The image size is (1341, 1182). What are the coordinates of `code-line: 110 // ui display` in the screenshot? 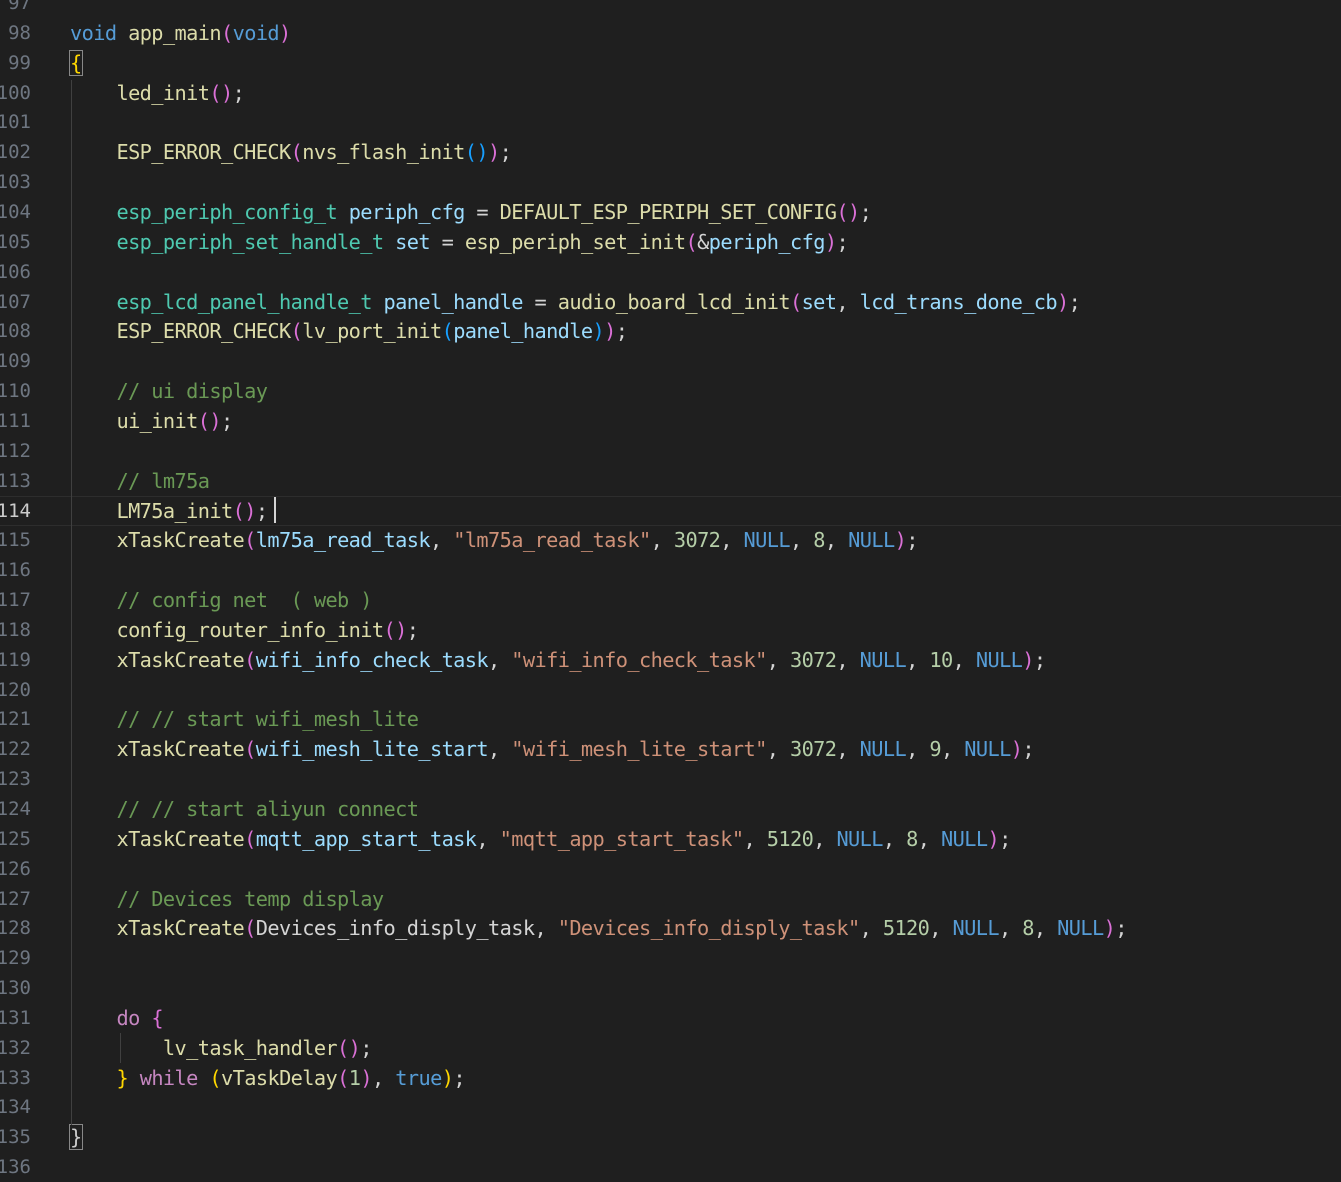 It's located at (670, 392).